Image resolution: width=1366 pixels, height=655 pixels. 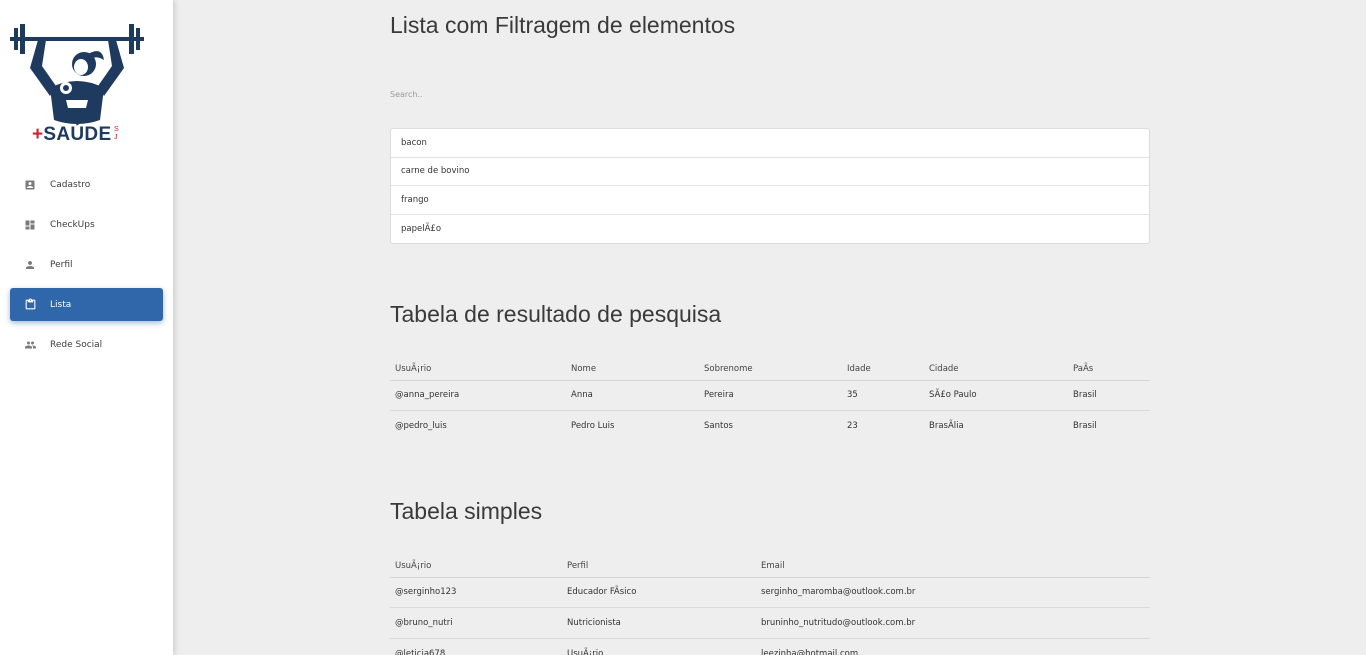 I want to click on table-cell: @serginho123, so click(x=476, y=592).